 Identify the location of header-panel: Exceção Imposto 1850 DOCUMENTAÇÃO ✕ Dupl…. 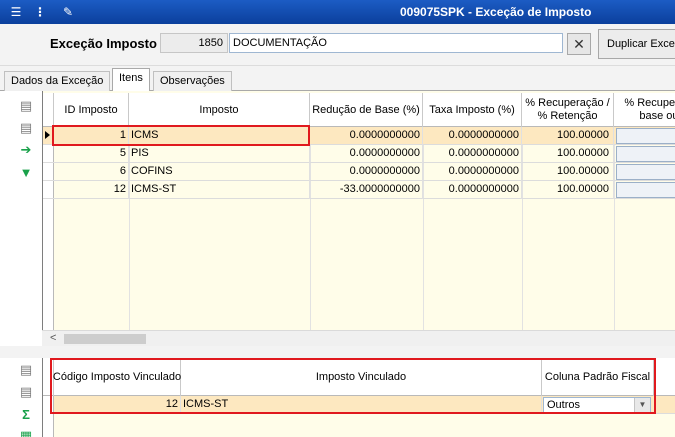
(337, 45).